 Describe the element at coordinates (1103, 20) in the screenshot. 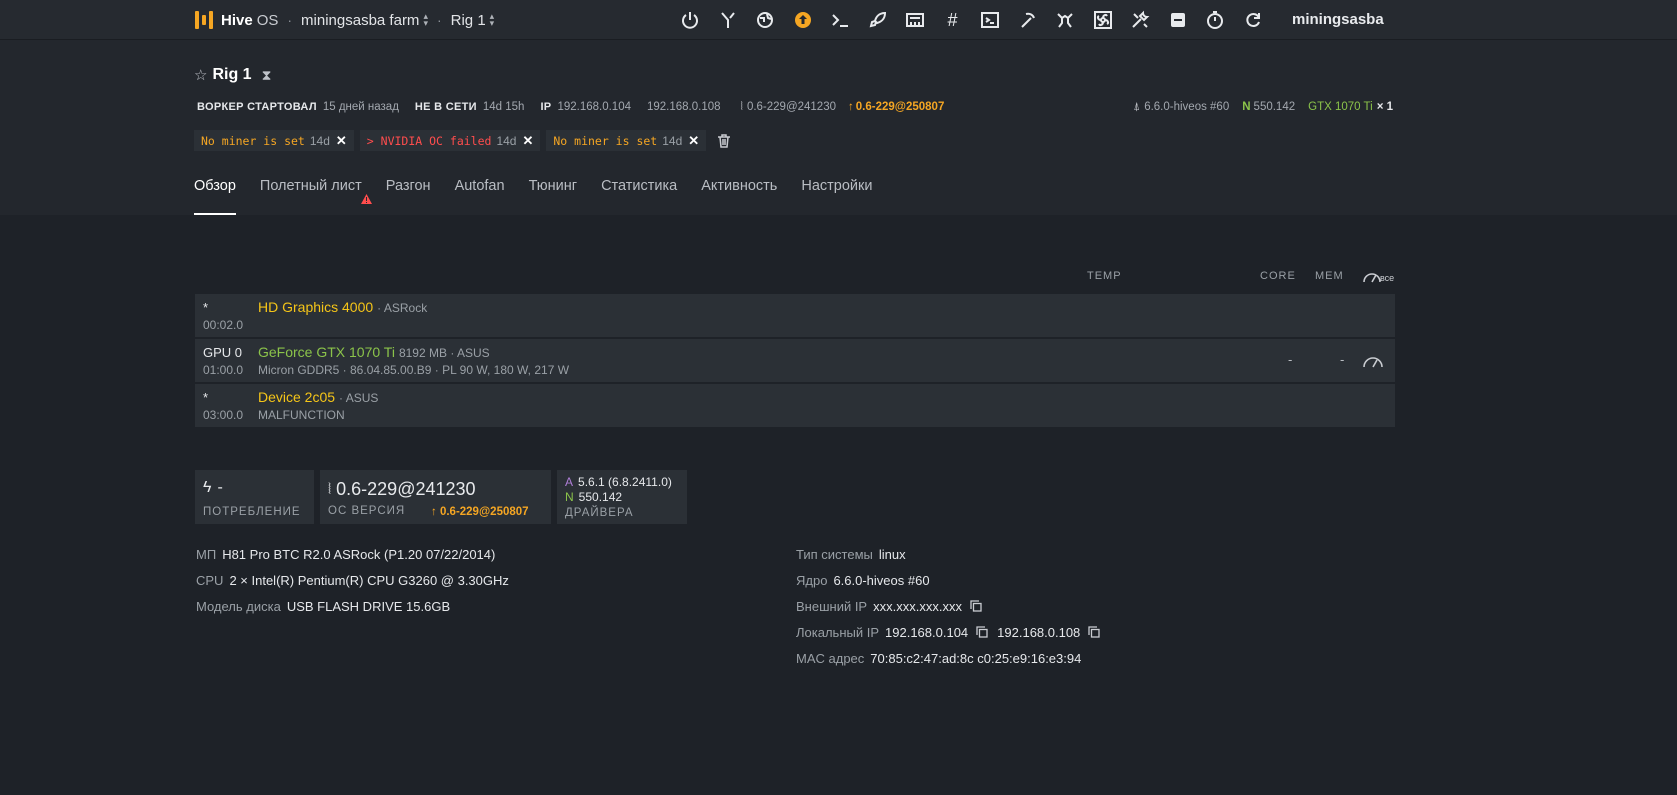

I see `fan-icon` at that location.